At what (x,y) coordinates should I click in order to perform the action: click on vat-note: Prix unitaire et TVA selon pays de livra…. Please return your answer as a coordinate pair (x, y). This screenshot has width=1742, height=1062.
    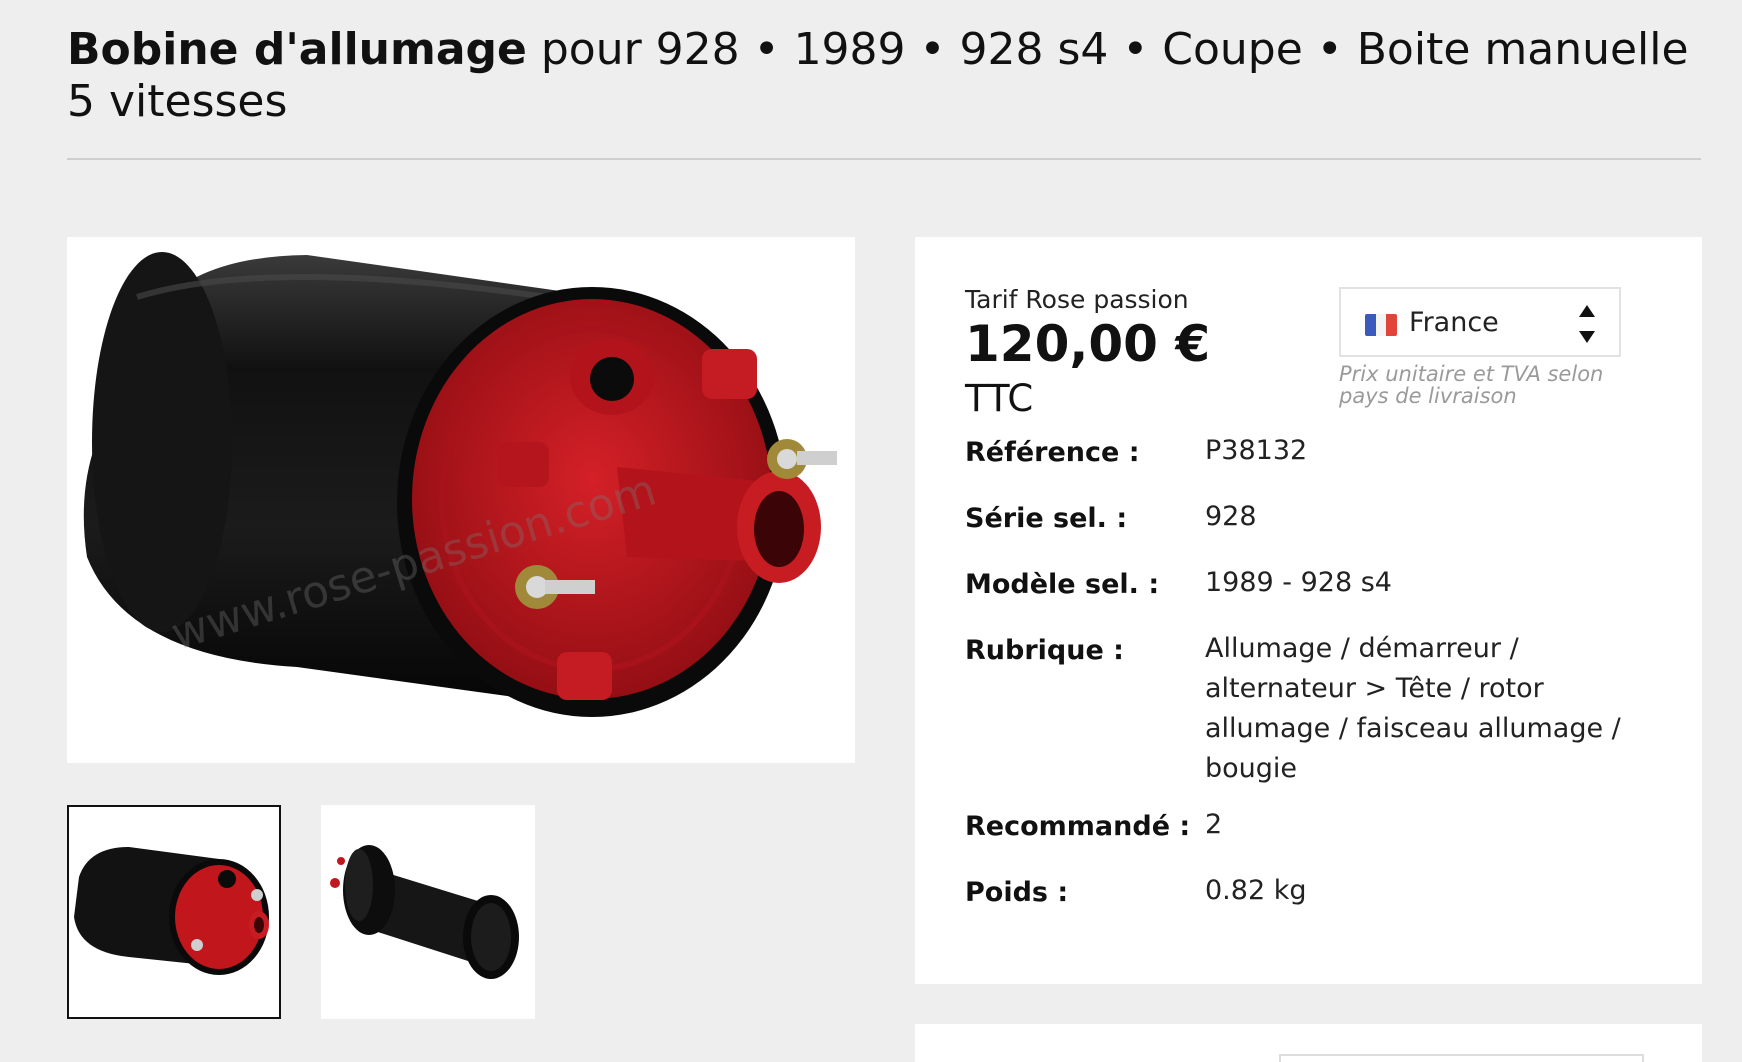
    Looking at the image, I should click on (1471, 385).